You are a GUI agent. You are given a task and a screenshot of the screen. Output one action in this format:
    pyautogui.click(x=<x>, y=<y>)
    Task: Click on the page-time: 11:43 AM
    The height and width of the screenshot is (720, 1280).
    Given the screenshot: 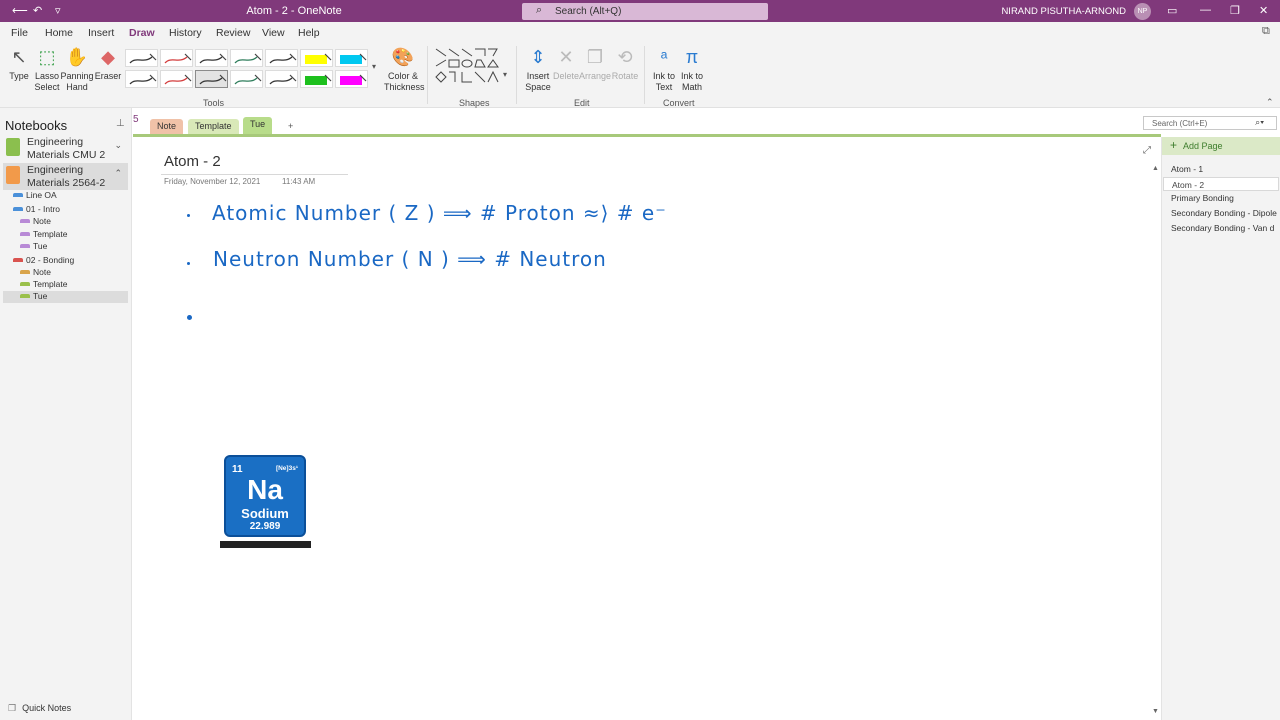 What is the action you would take?
    pyautogui.click(x=299, y=181)
    